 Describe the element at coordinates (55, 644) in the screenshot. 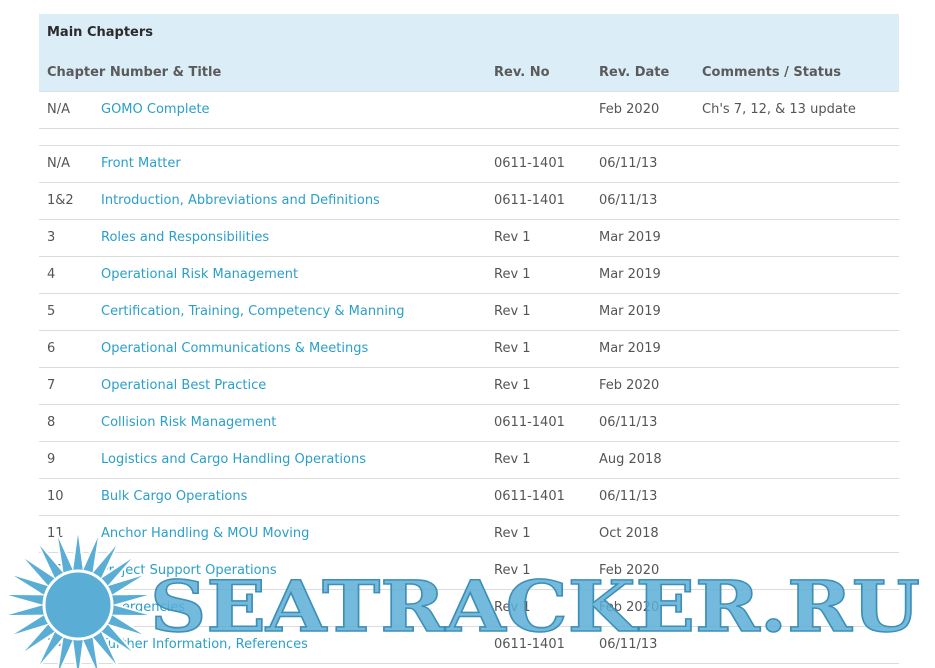

I see `chapter-number: 14` at that location.